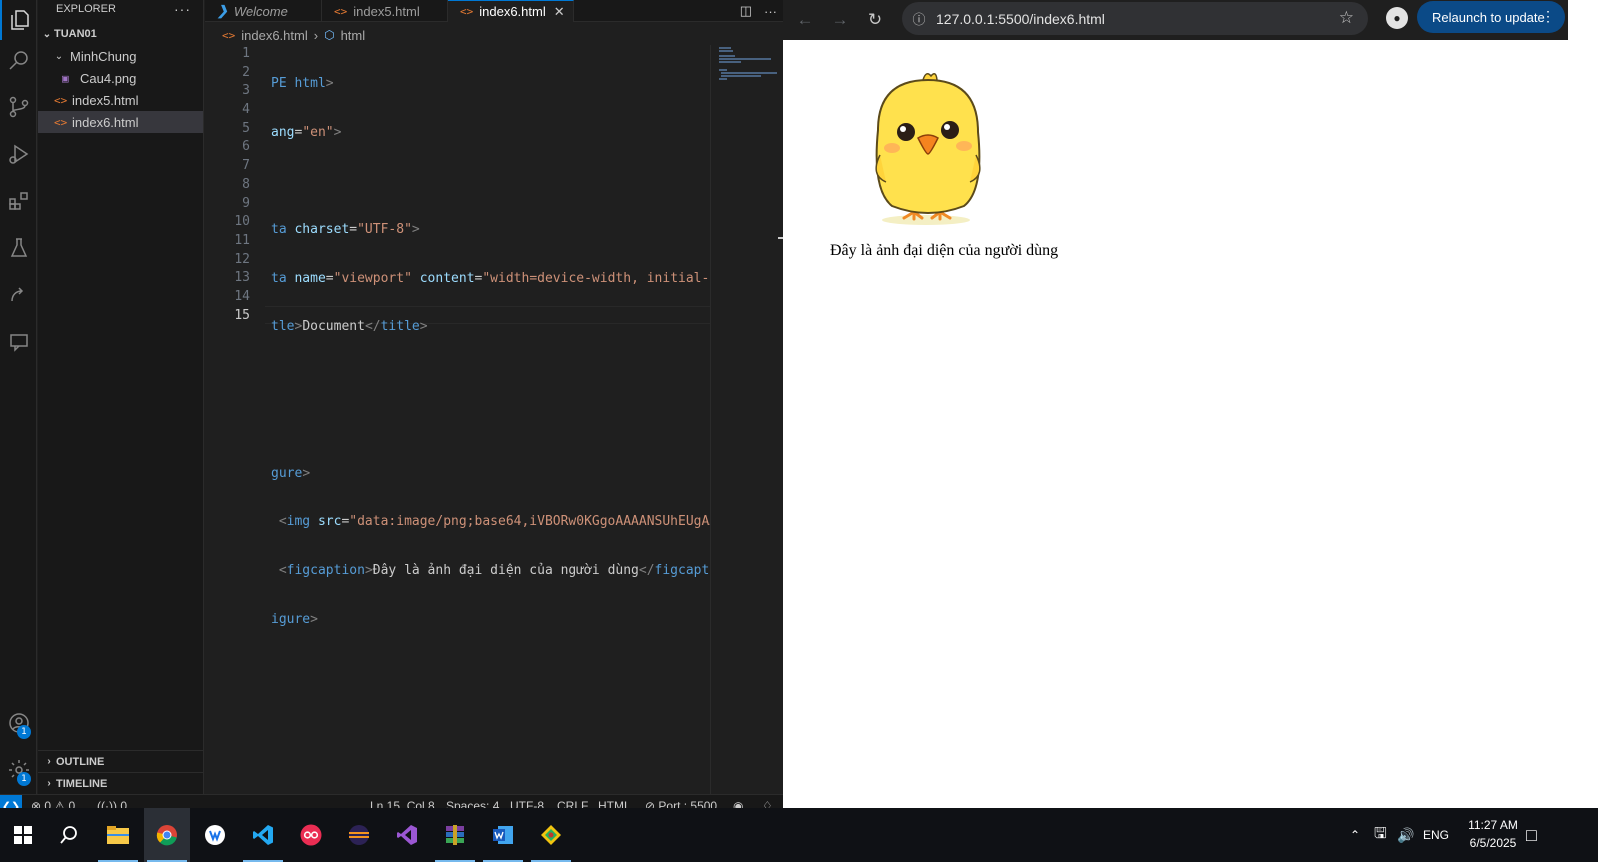 Image resolution: width=1598 pixels, height=862 pixels. Describe the element at coordinates (246, 72) in the screenshot. I see `line-number: 2` at that location.